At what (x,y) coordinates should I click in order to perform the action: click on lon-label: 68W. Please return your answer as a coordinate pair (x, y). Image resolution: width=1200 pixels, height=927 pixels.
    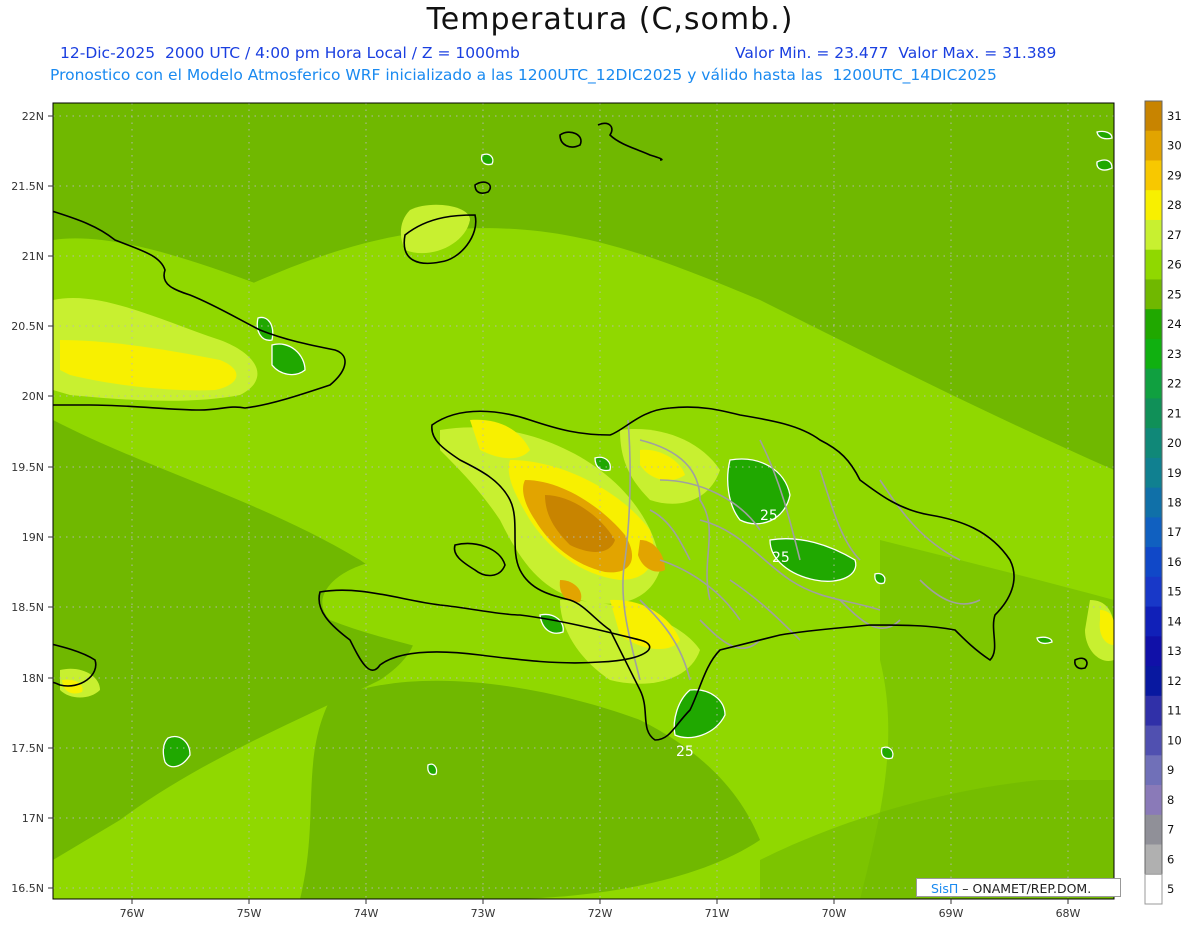
    Looking at the image, I should click on (1068, 913).